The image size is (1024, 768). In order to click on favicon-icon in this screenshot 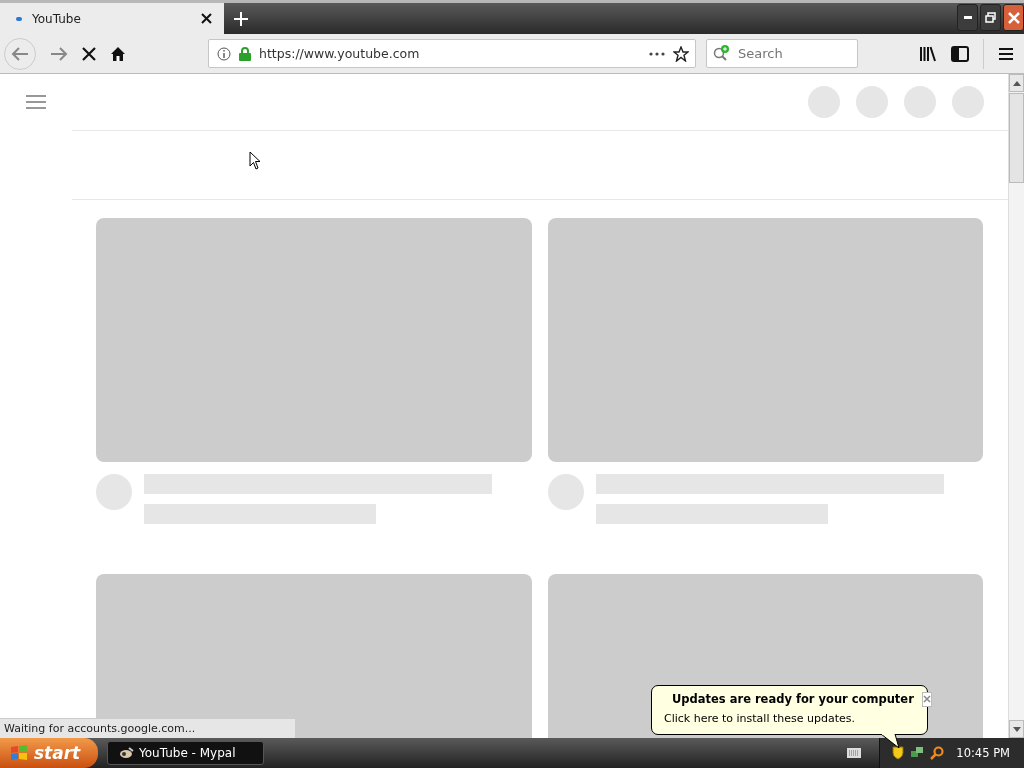, I will do `click(19, 18)`.